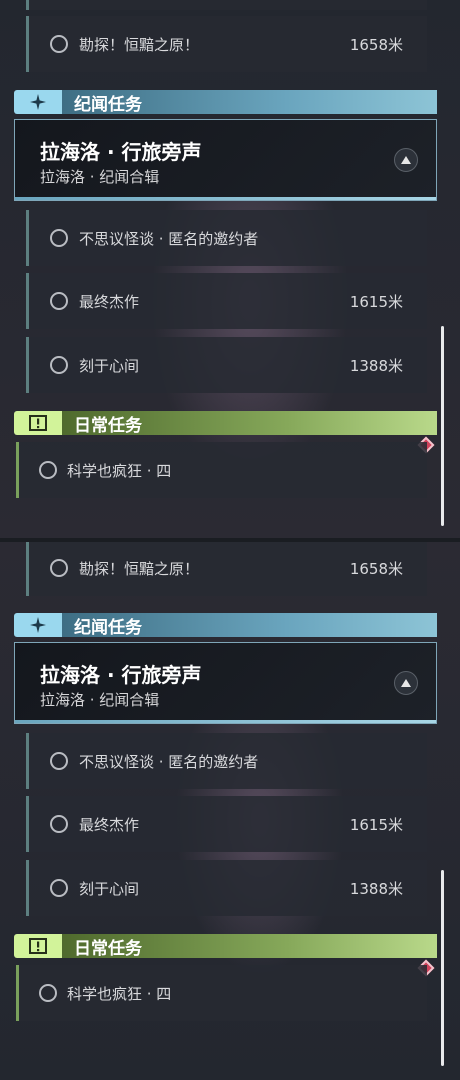  I want to click on list-item-edge, so click(226, 5).